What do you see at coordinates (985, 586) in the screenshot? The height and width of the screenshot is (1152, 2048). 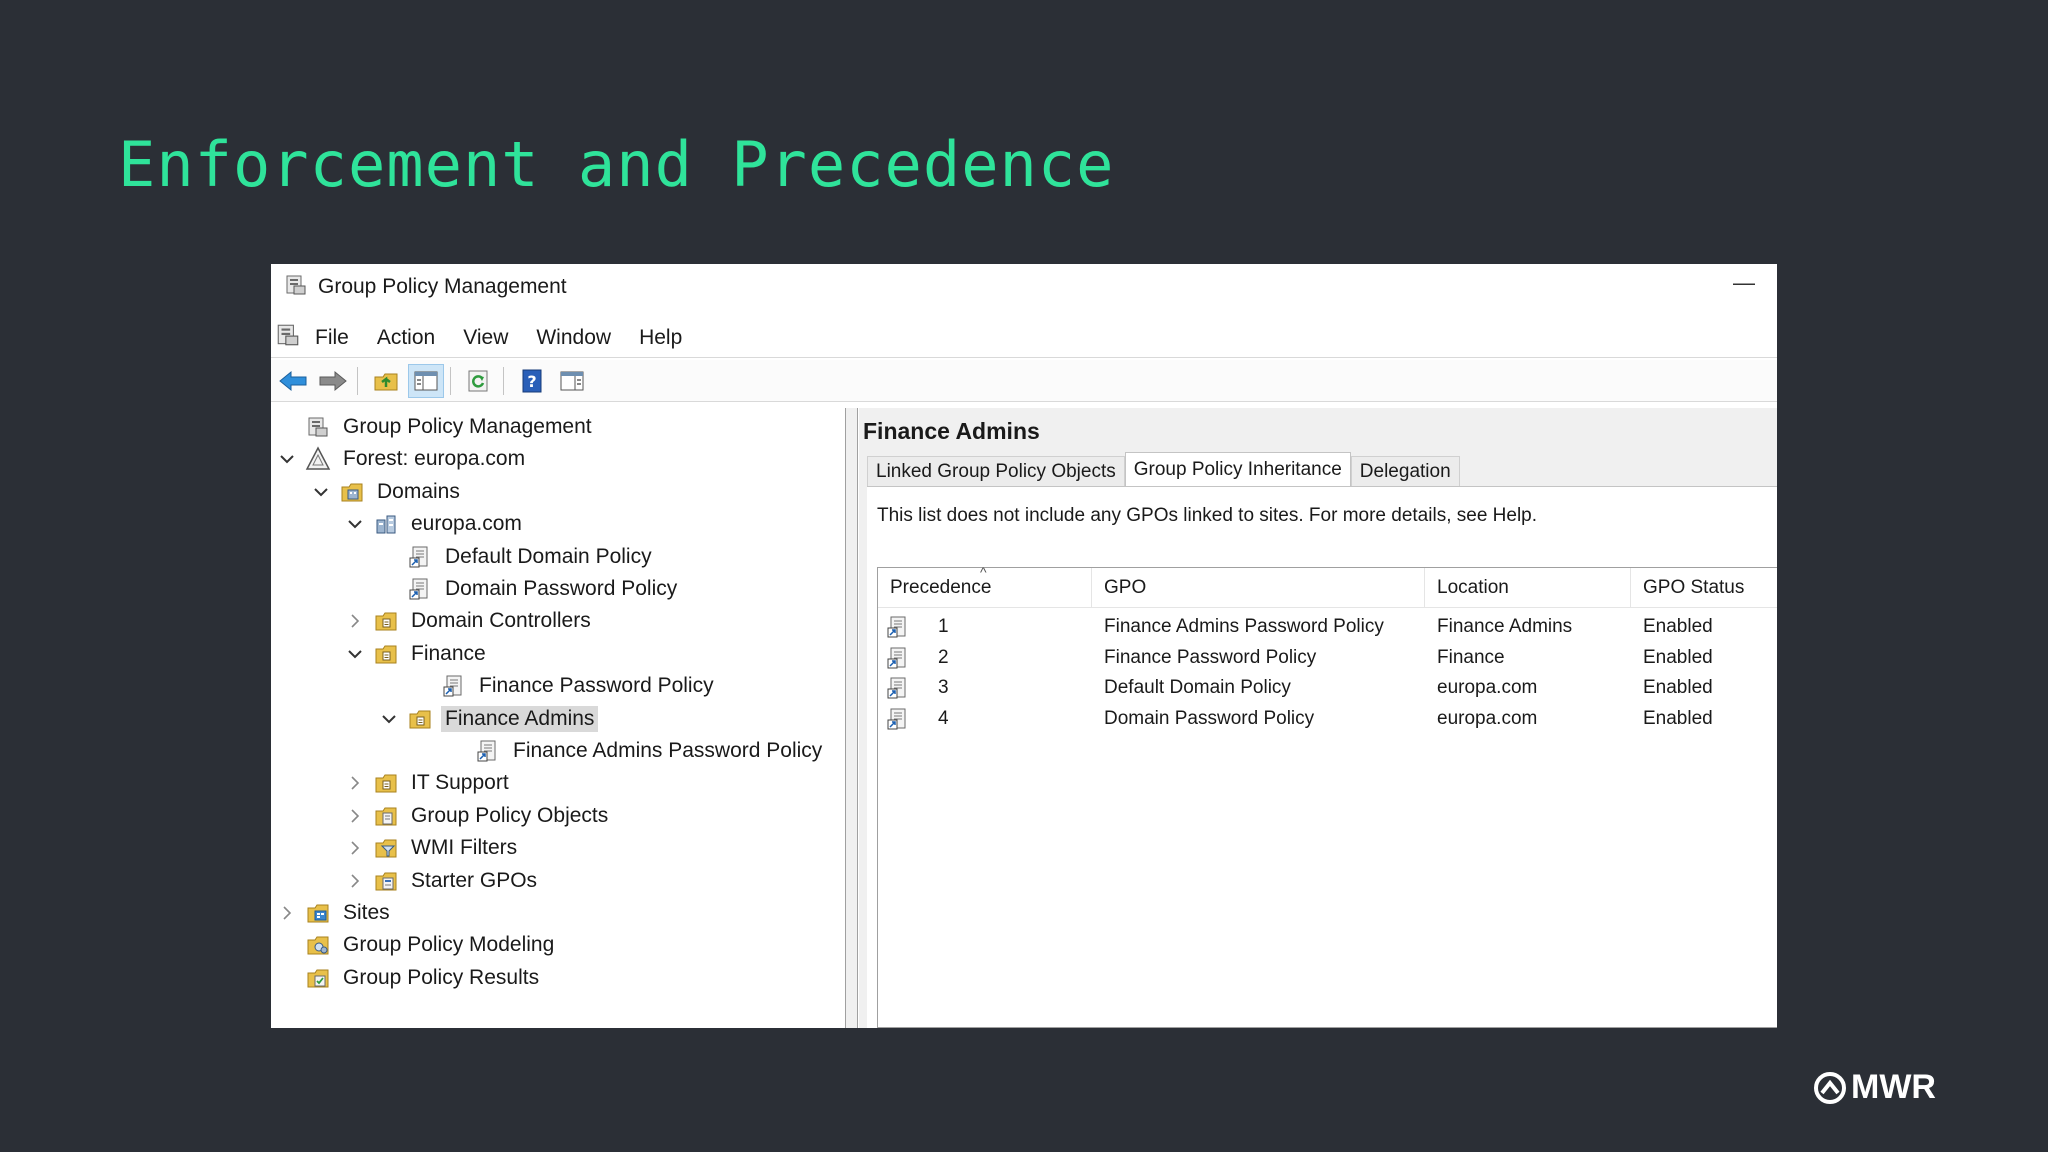 I see `col-precedence: Precedence ^` at bounding box center [985, 586].